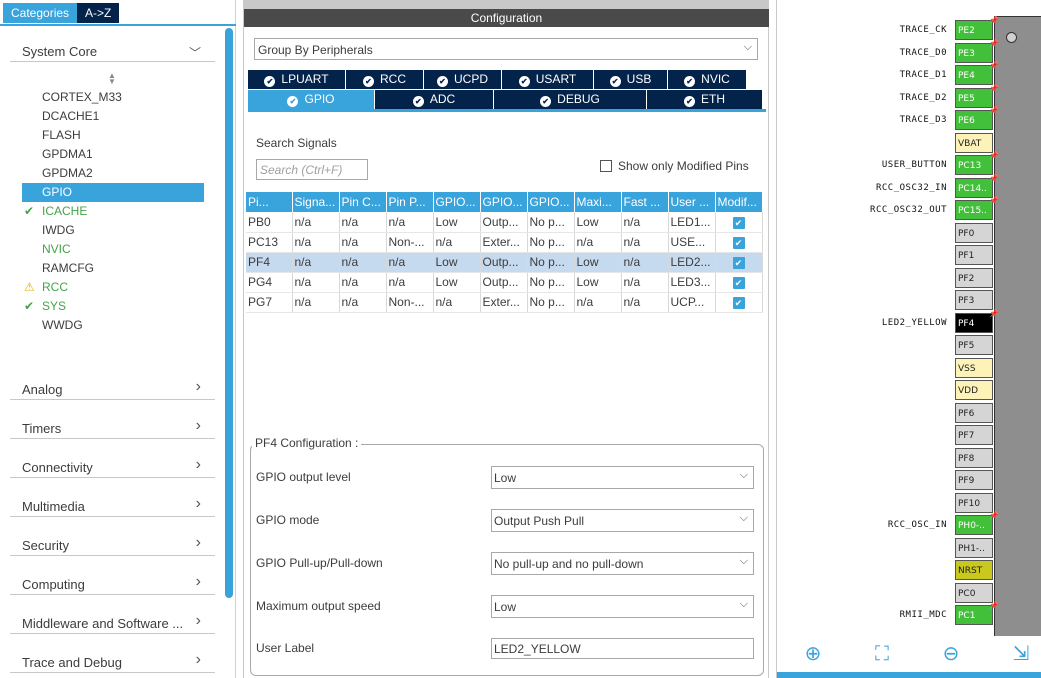 This screenshot has height=678, width=1041. Describe the element at coordinates (974, 165) in the screenshot. I see `pin-pc13: PC13` at that location.